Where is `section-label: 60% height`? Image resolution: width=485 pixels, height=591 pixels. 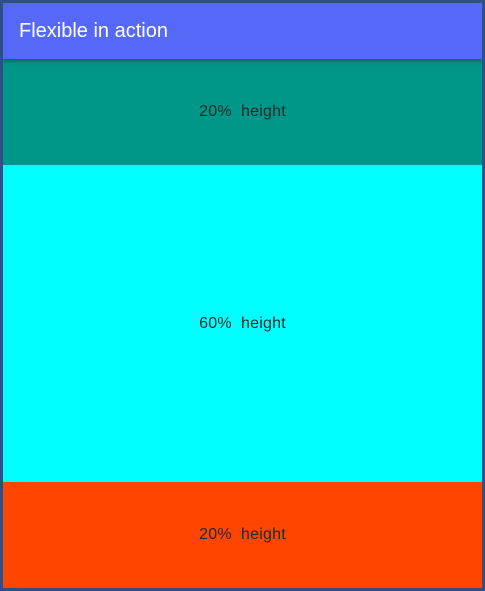
section-label: 60% height is located at coordinates (242, 323).